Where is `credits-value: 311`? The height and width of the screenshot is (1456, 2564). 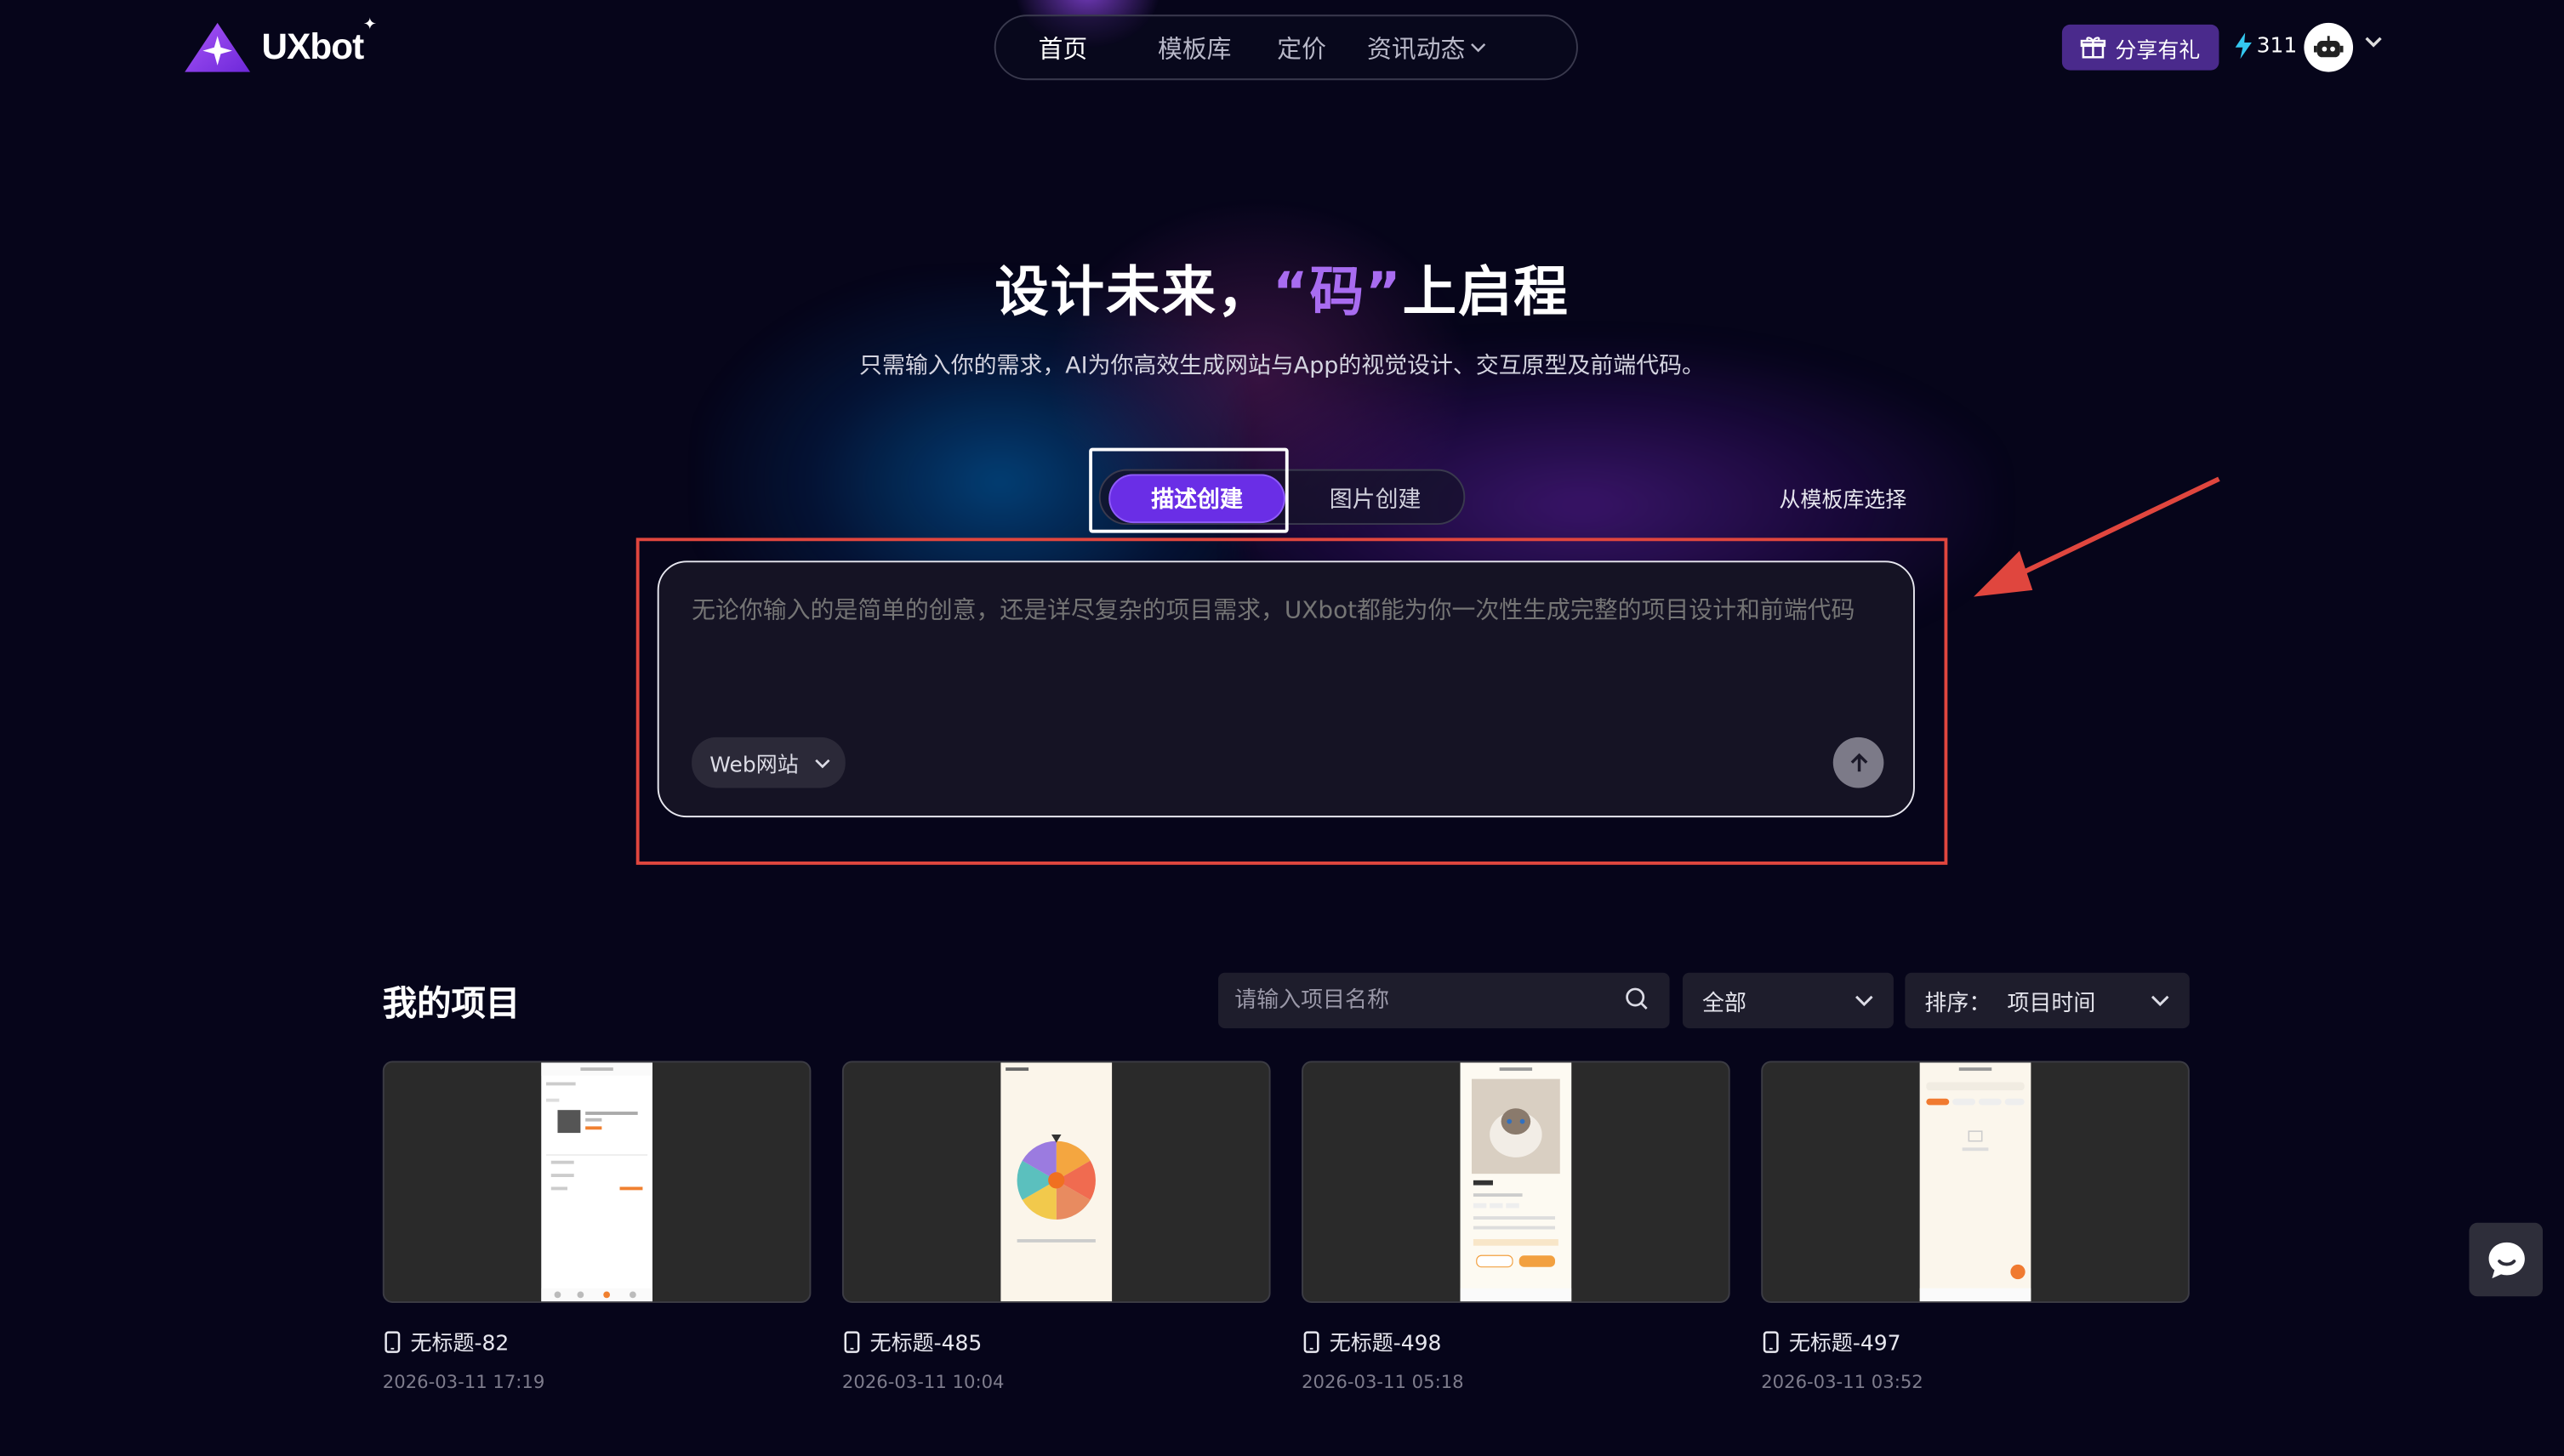 credits-value: 311 is located at coordinates (2277, 46).